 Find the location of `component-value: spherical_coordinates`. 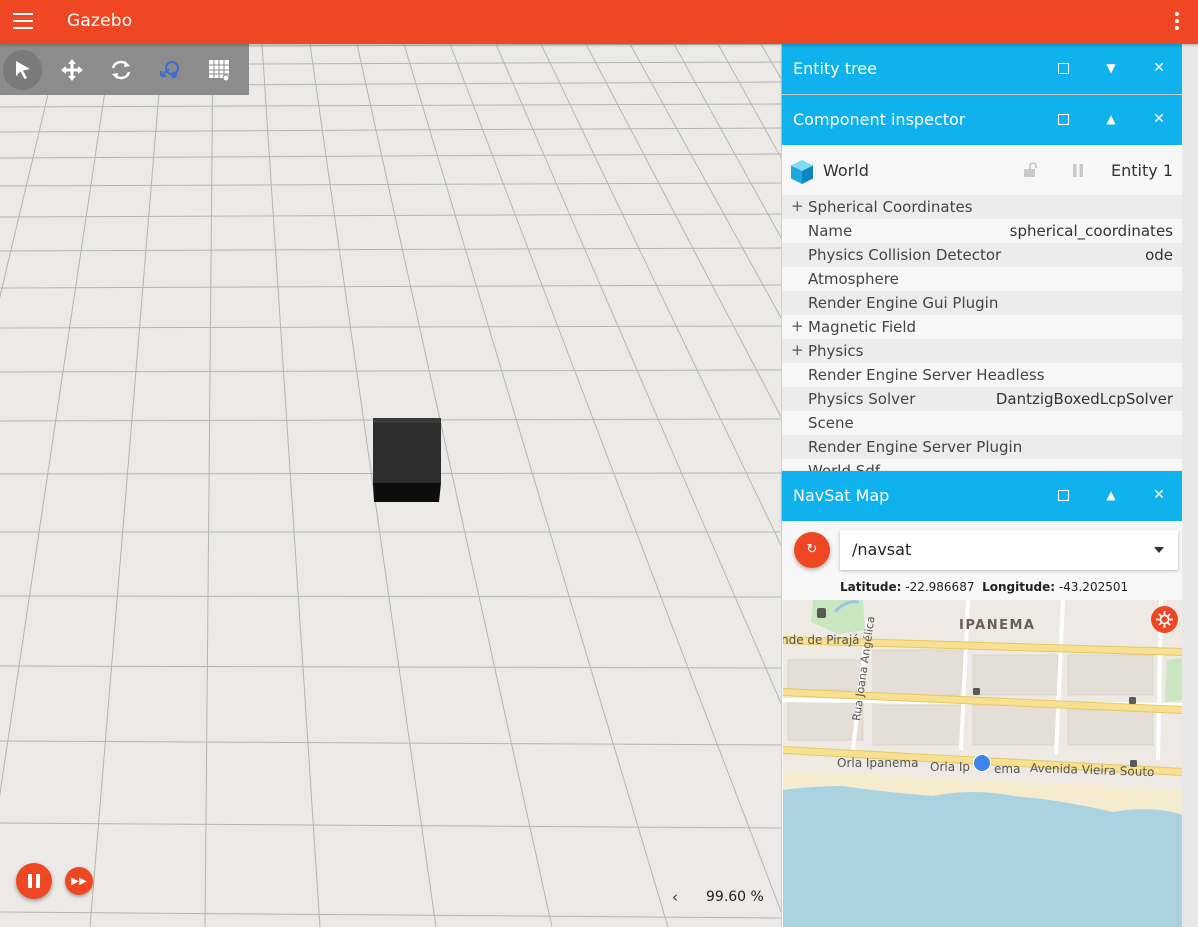

component-value: spherical_coordinates is located at coordinates (1091, 231).